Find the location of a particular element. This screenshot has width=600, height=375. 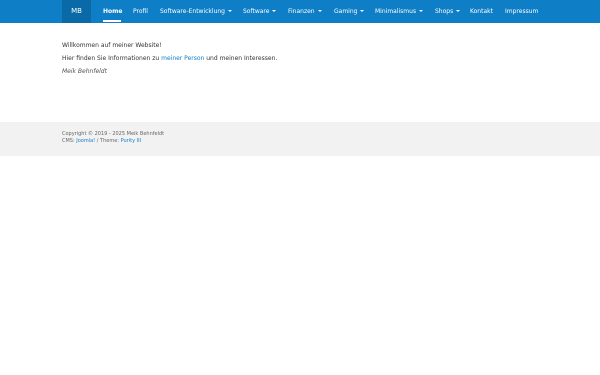

nav-item-shops: Shops is located at coordinates (448, 11).